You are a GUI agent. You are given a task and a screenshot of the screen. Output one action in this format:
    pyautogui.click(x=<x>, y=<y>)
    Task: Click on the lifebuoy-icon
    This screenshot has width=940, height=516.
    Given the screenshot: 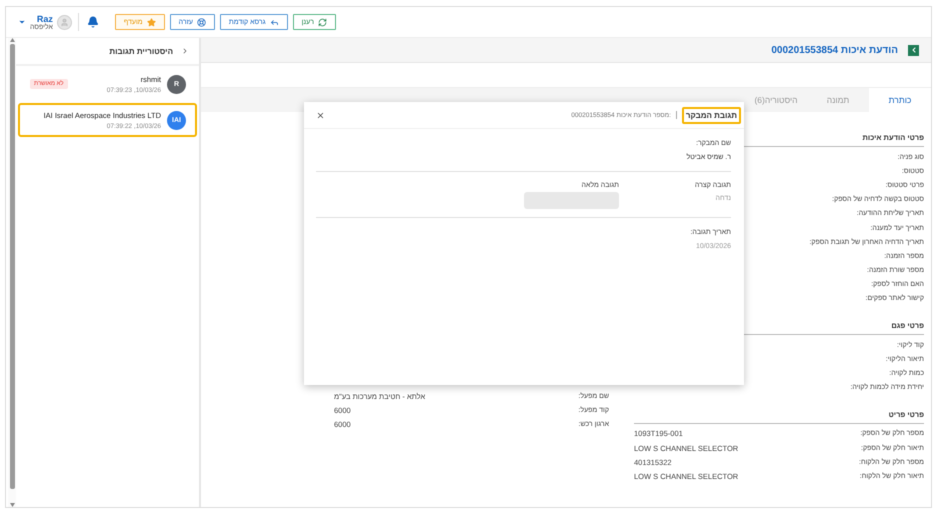 What is the action you would take?
    pyautogui.click(x=201, y=22)
    